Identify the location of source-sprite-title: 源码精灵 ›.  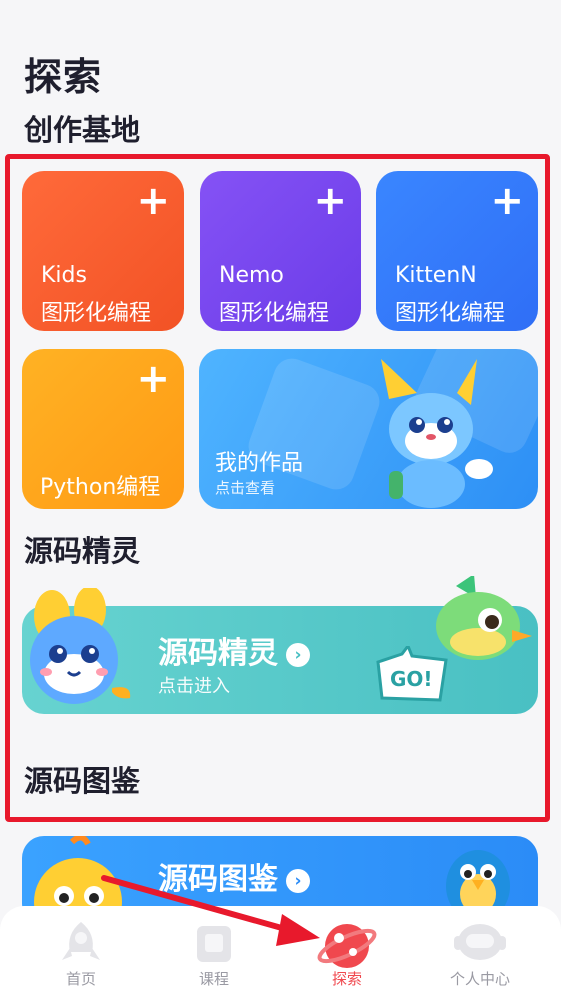
(234, 650).